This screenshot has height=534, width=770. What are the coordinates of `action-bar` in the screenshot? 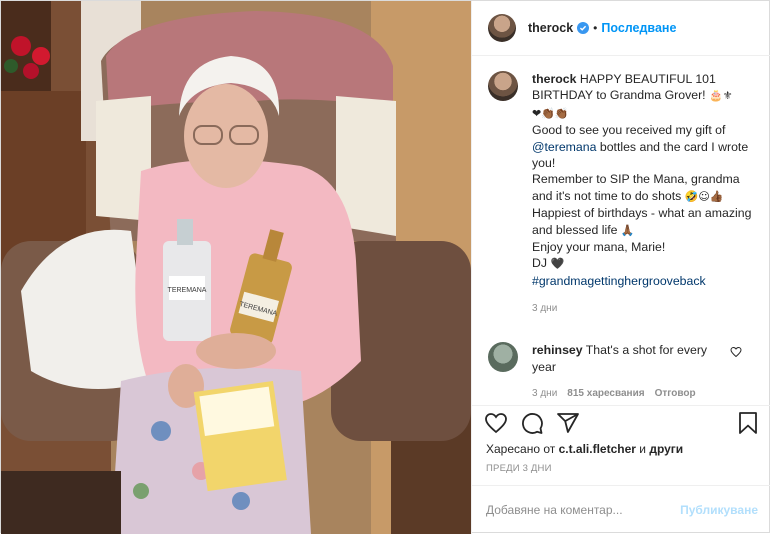 It's located at (621, 422).